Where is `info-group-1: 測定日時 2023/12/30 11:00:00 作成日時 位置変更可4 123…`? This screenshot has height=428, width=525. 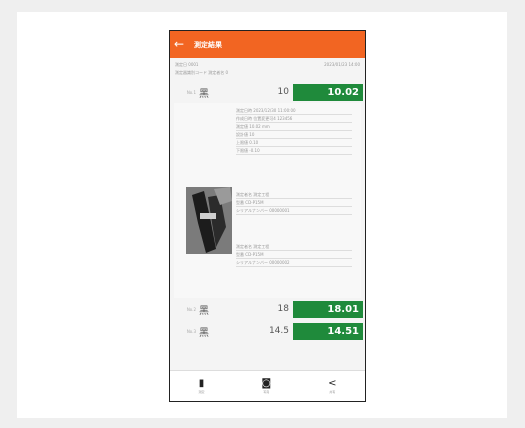
info-group-1: 測定日時 2023/12/30 11:00:00 作成日時 位置変更可4 123… is located at coordinates (294, 131).